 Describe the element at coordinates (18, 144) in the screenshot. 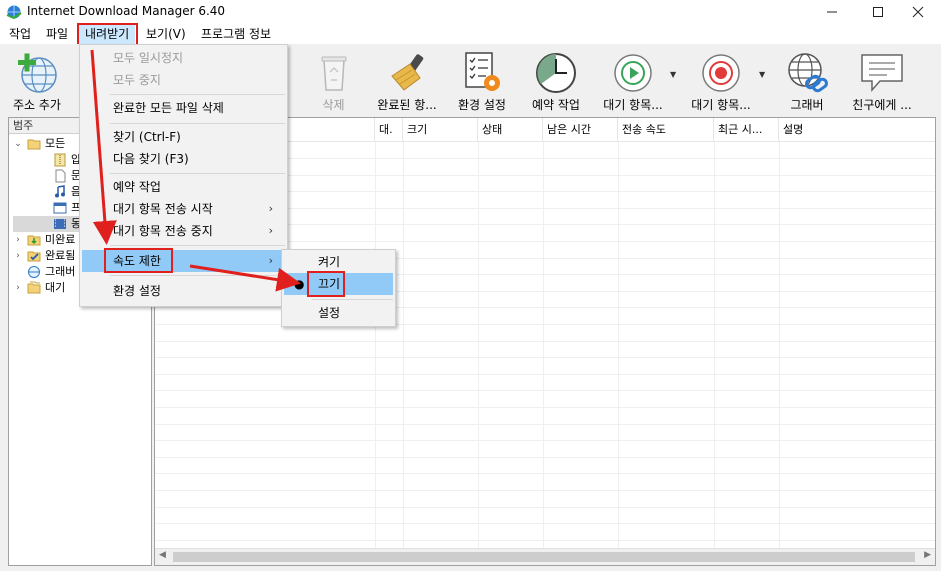

I see `expanded-chevron-icon: ⌄` at that location.